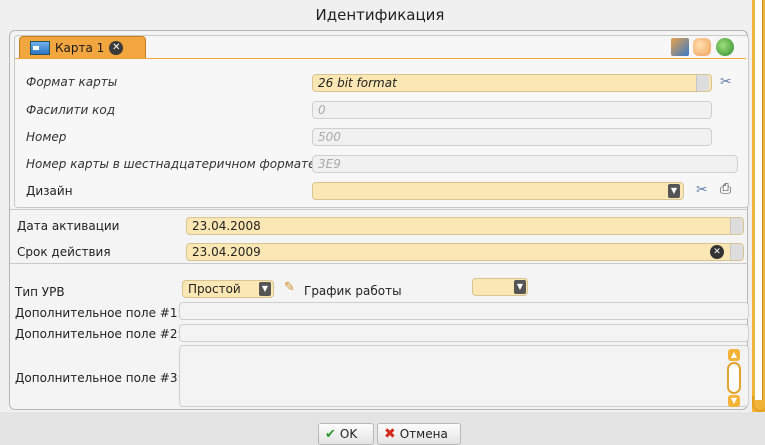 This screenshot has width=765, height=445. I want to click on tab-underline, so click(380, 58).